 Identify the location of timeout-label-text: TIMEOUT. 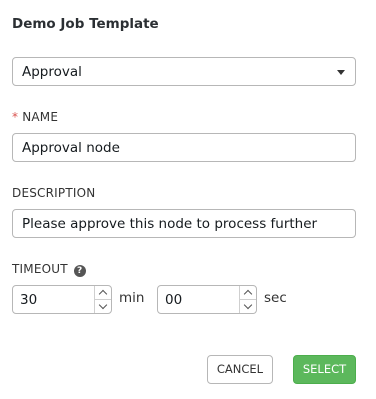
(40, 269).